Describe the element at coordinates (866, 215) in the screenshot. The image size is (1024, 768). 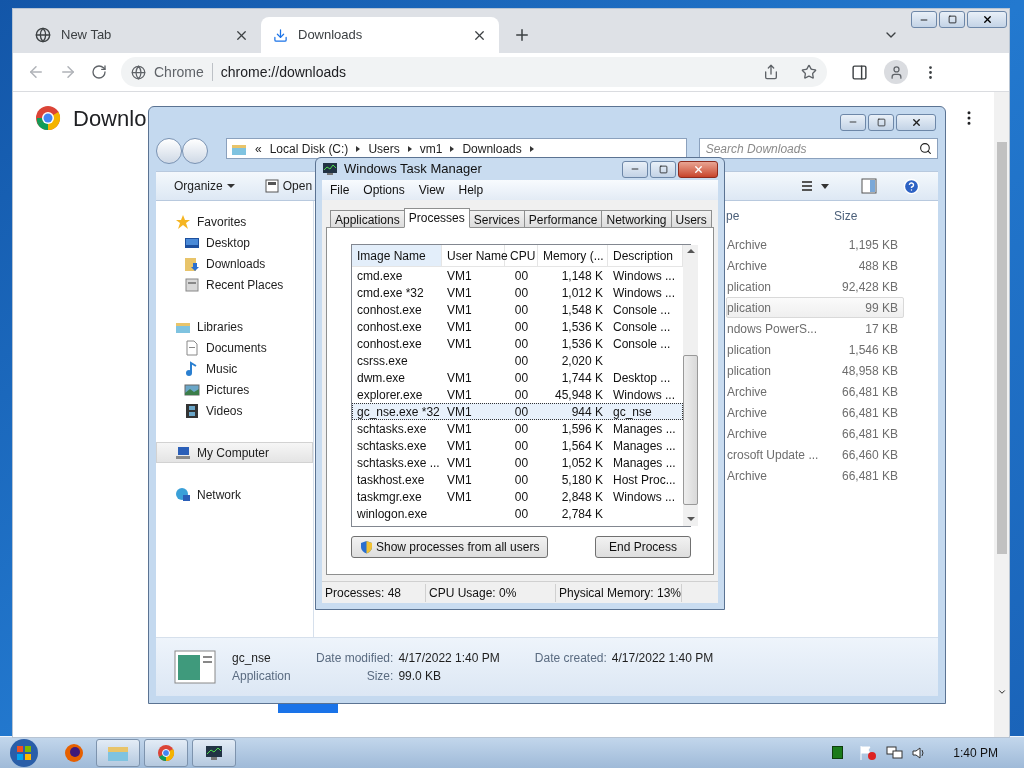
I see `column-header: Size` at that location.